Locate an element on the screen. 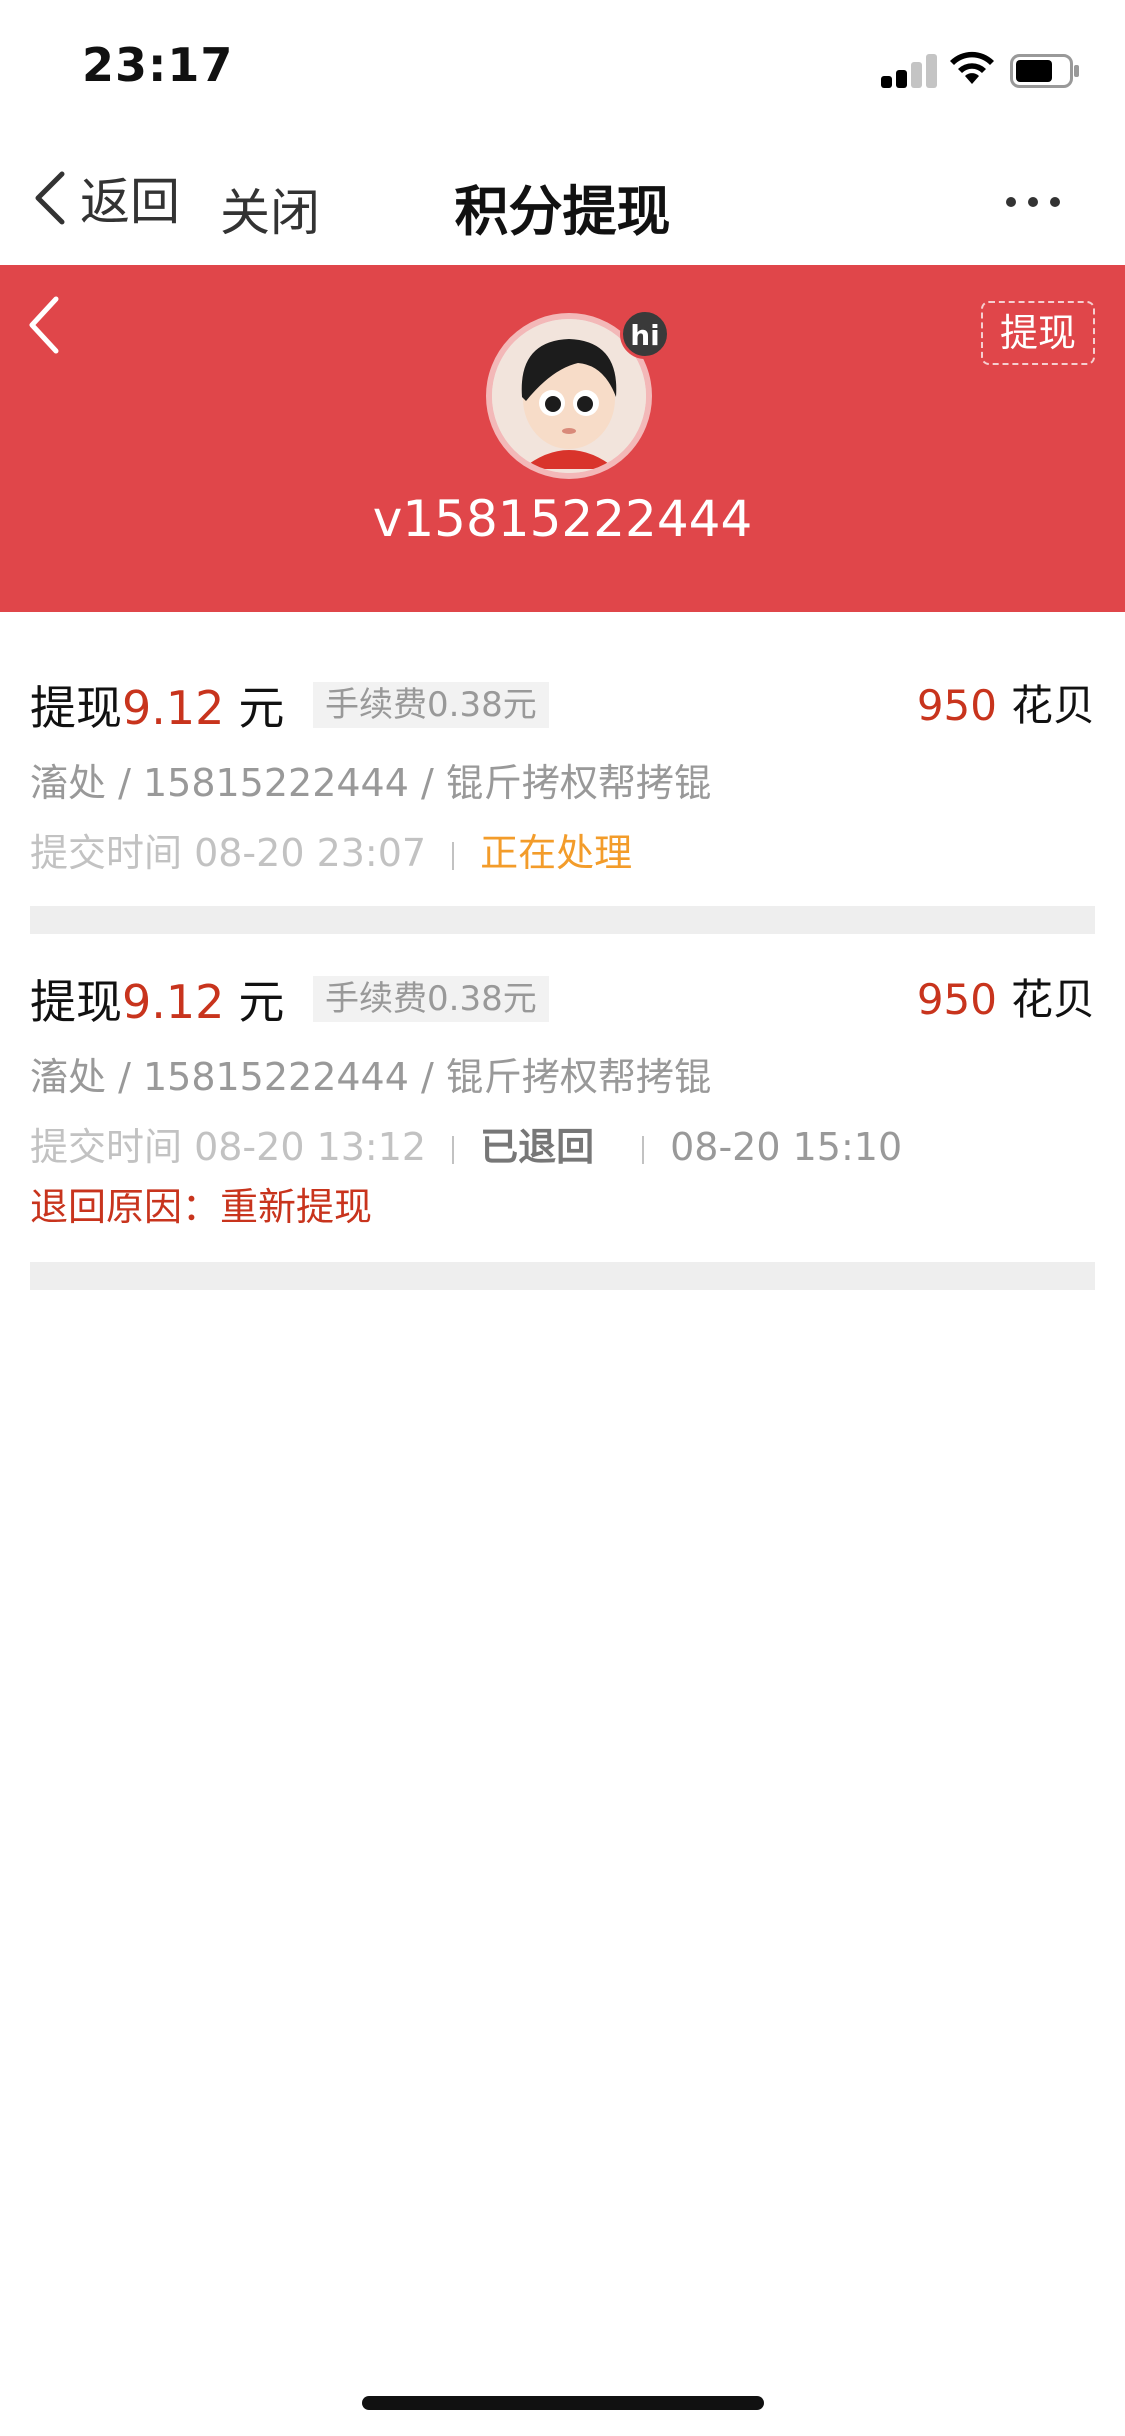 The width and height of the screenshot is (1125, 2436). nav-bar: 返回 关闭 积分提现 is located at coordinates (562, 200).